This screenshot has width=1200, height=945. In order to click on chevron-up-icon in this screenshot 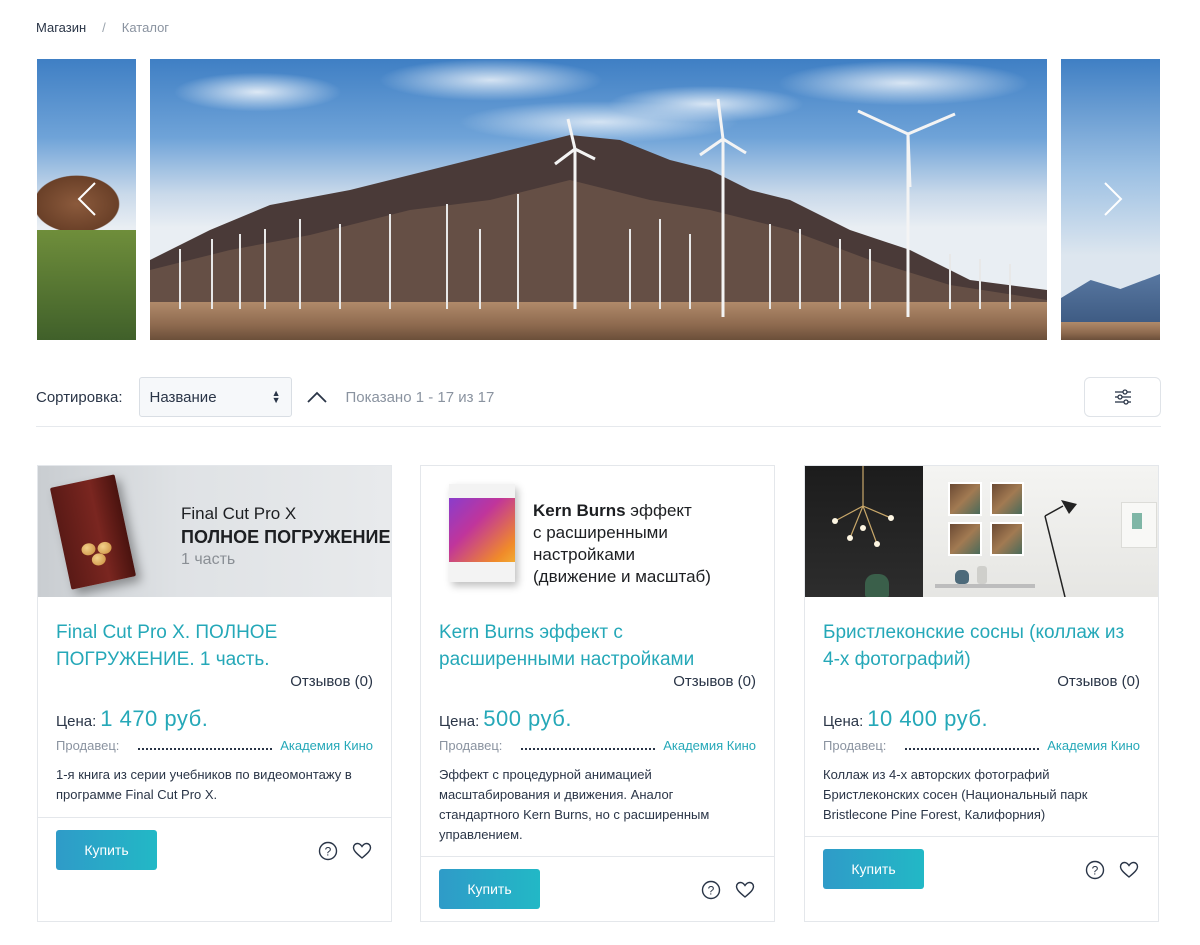, I will do `click(316, 397)`.